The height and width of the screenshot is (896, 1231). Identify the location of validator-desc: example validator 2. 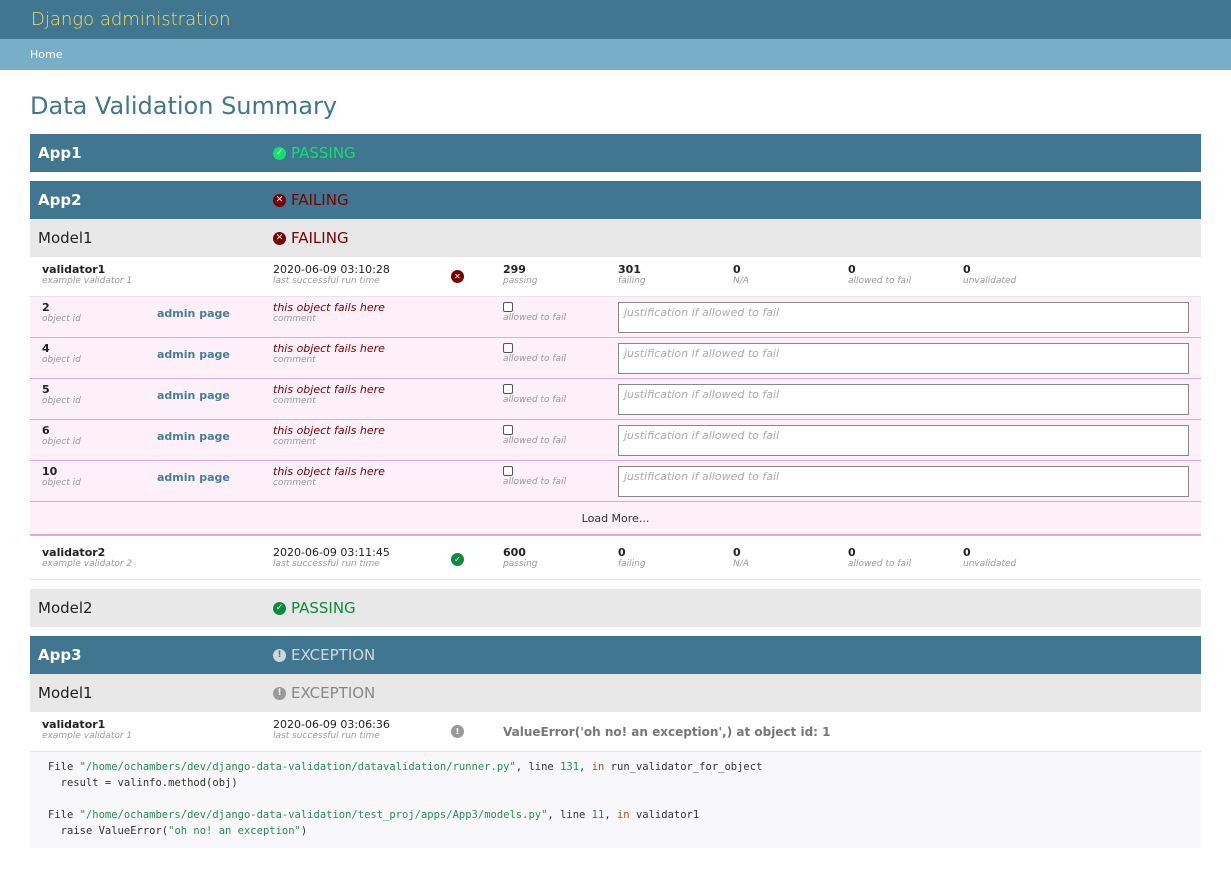
(87, 564).